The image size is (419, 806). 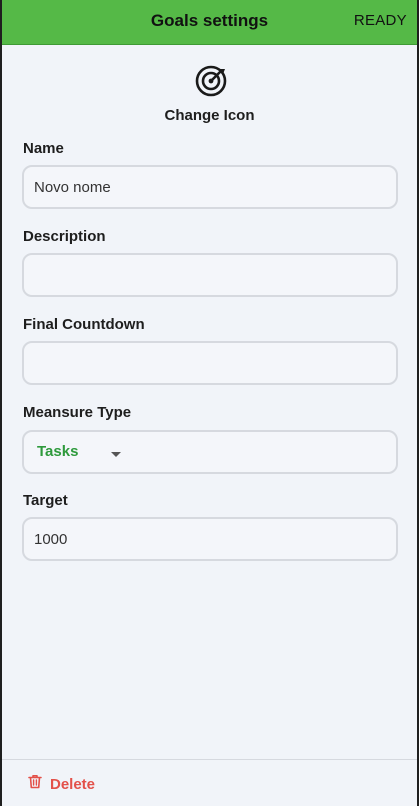 I want to click on final-countdown-label: Final Countdown, so click(x=84, y=324).